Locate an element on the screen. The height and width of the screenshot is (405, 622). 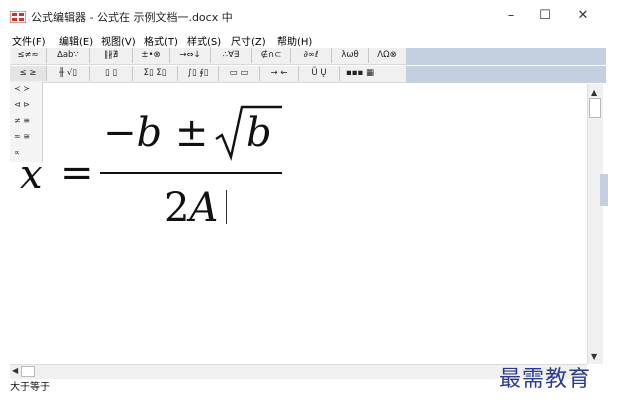
menu-edit: 编辑(E) is located at coordinates (76, 40).